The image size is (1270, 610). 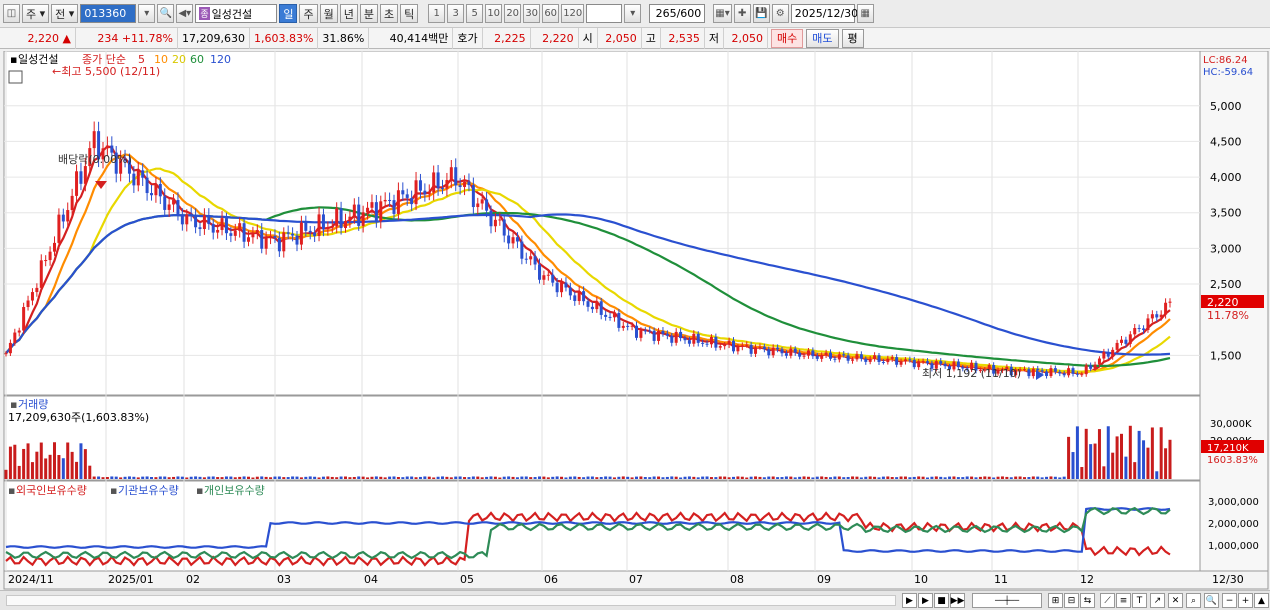 What do you see at coordinates (108, 13) in the screenshot?
I see `stock-code-input: 013360` at bounding box center [108, 13].